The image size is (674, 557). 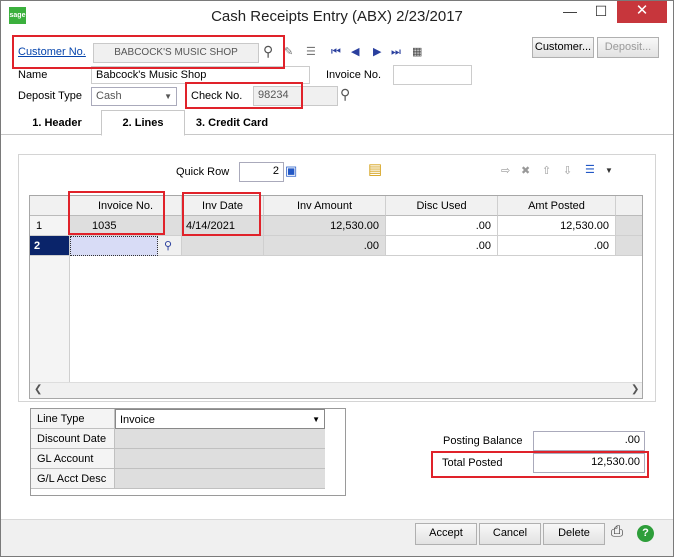 What do you see at coordinates (73, 419) in the screenshot?
I see `line-type-label: Line Type` at bounding box center [73, 419].